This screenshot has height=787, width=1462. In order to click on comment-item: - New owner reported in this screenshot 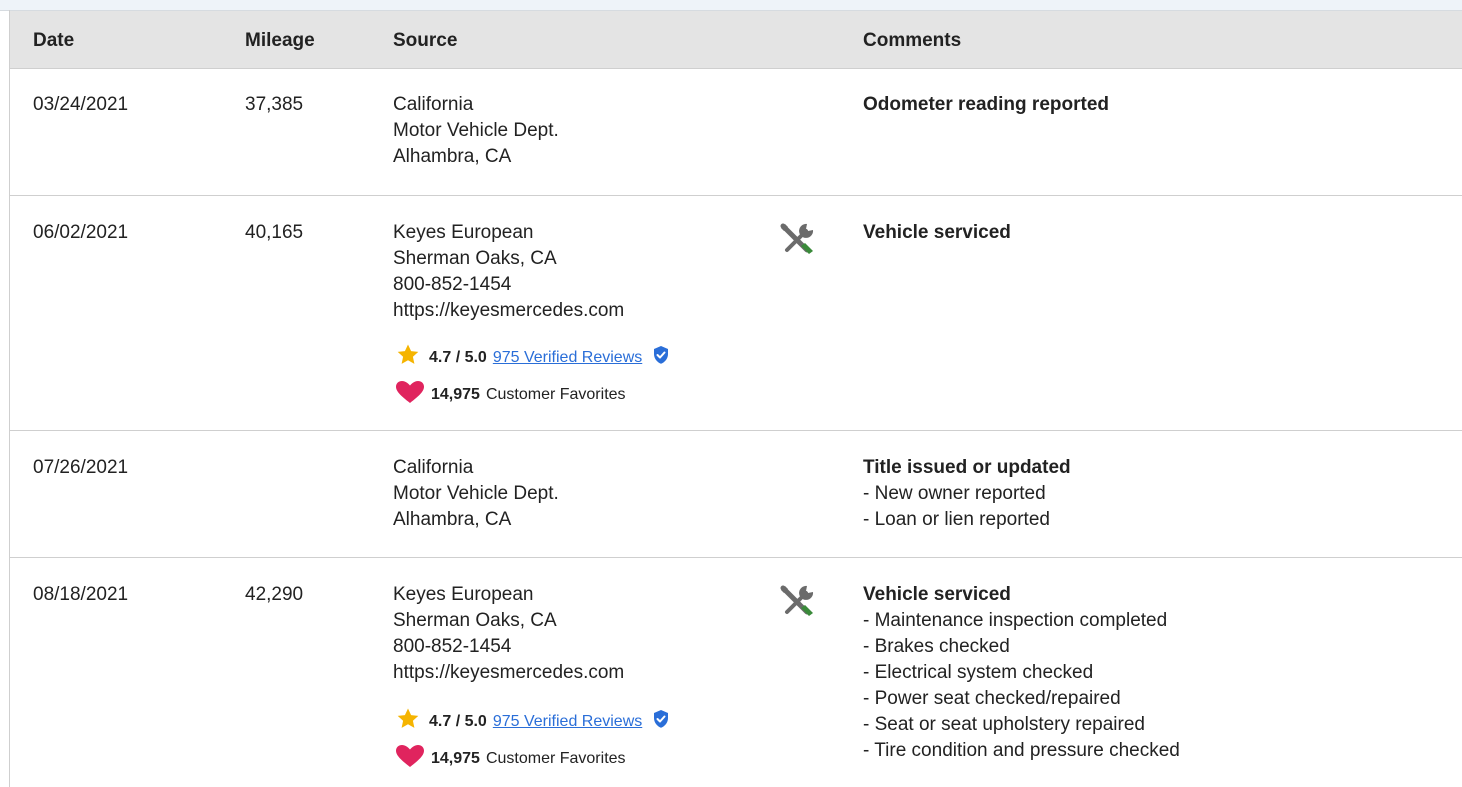, I will do `click(954, 493)`.